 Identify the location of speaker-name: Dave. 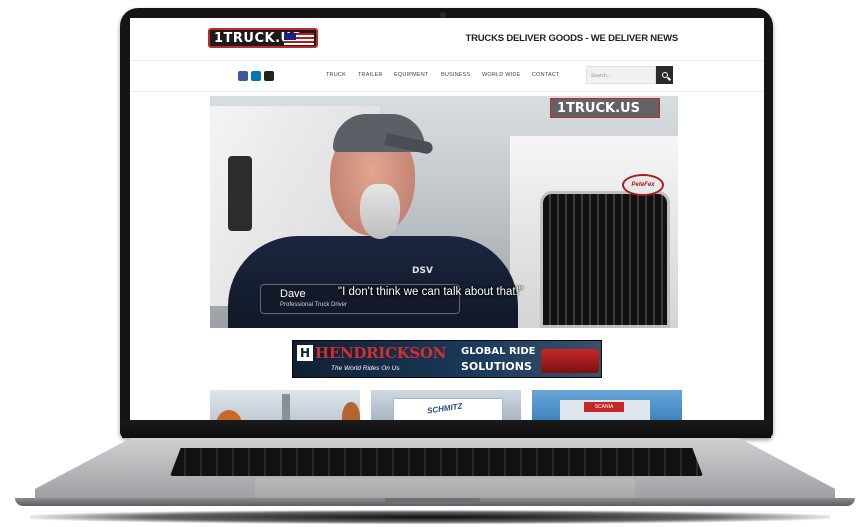
(293, 294).